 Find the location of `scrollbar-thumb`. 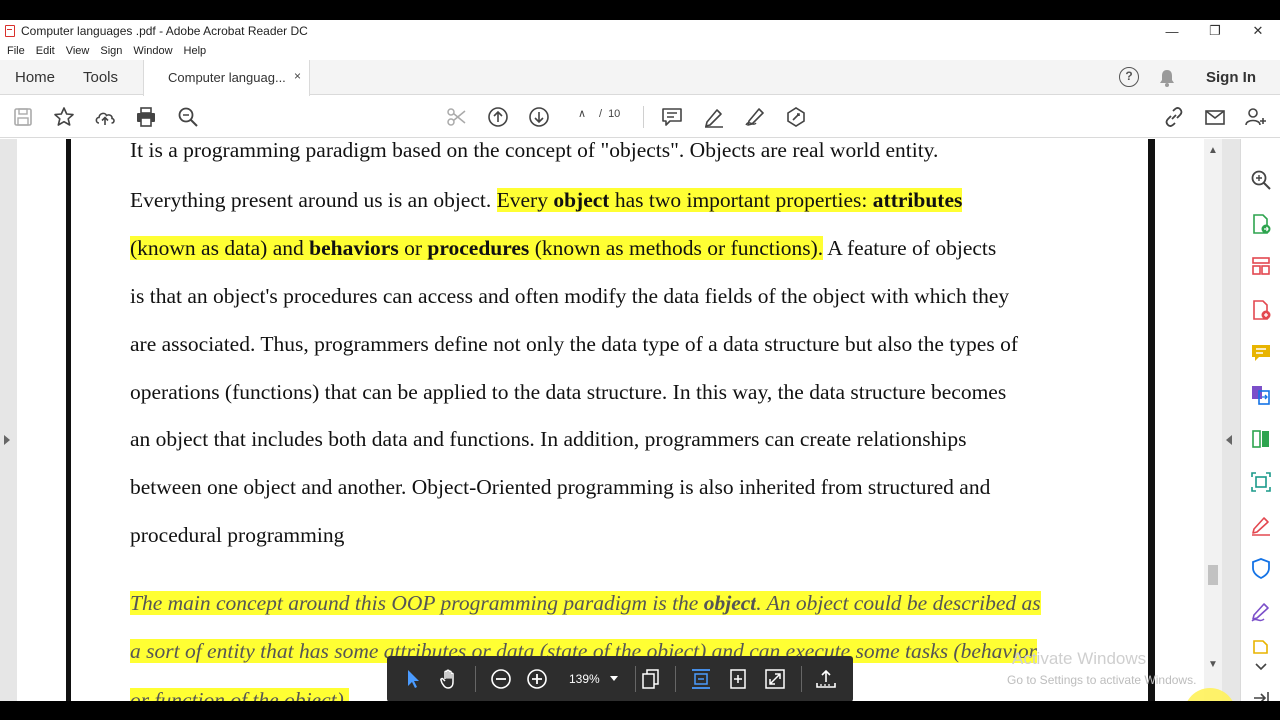

scrollbar-thumb is located at coordinates (1213, 575).